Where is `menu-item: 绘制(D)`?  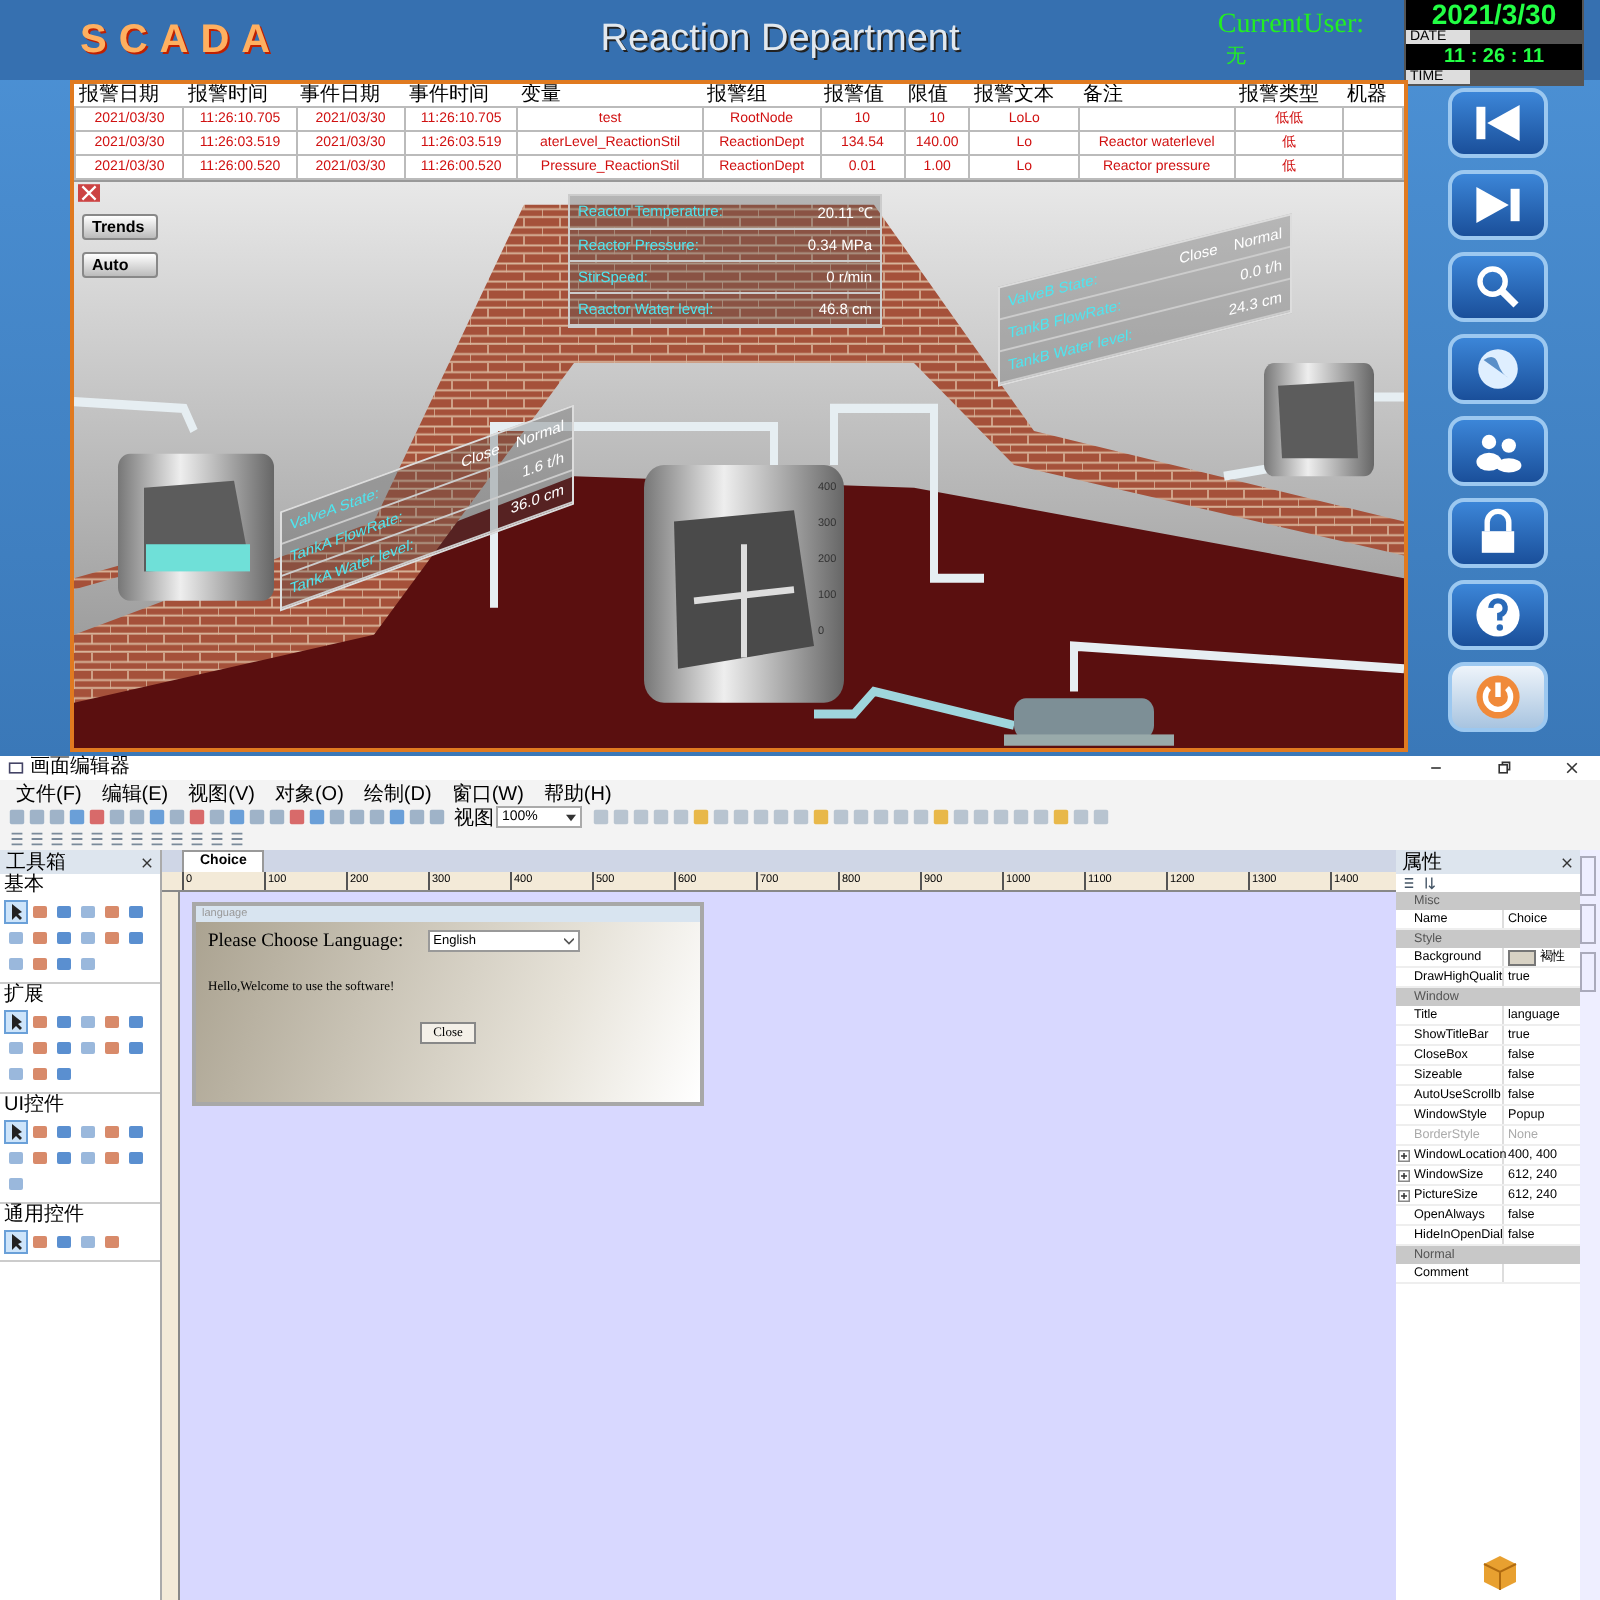
menu-item: 绘制(D) is located at coordinates (397, 793).